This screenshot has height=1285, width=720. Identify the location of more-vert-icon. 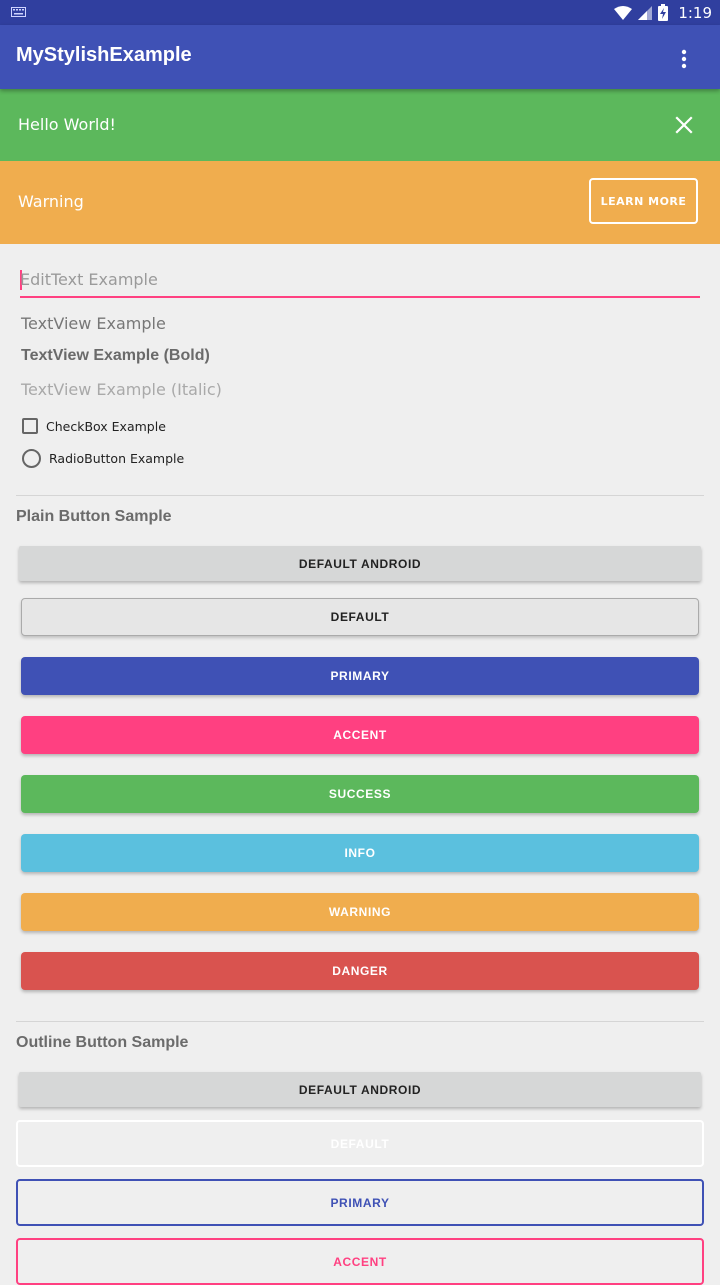
(684, 59).